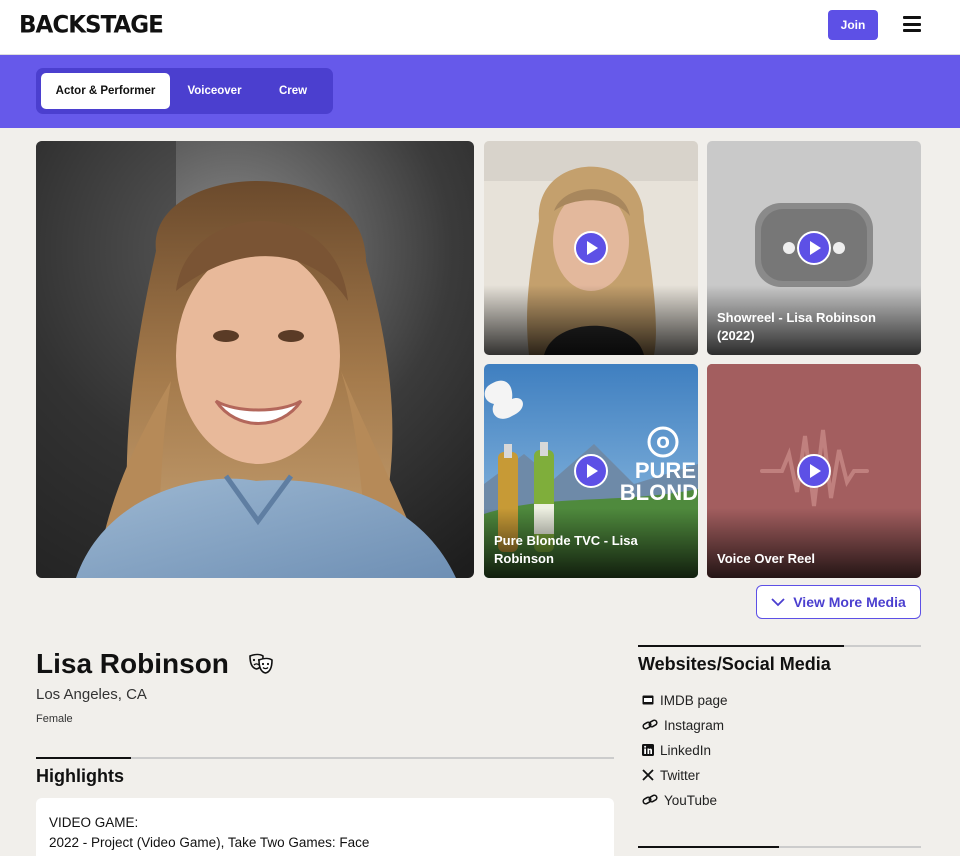 The image size is (960, 856). Describe the element at coordinates (691, 800) in the screenshot. I see `link-label: YouTube` at that location.